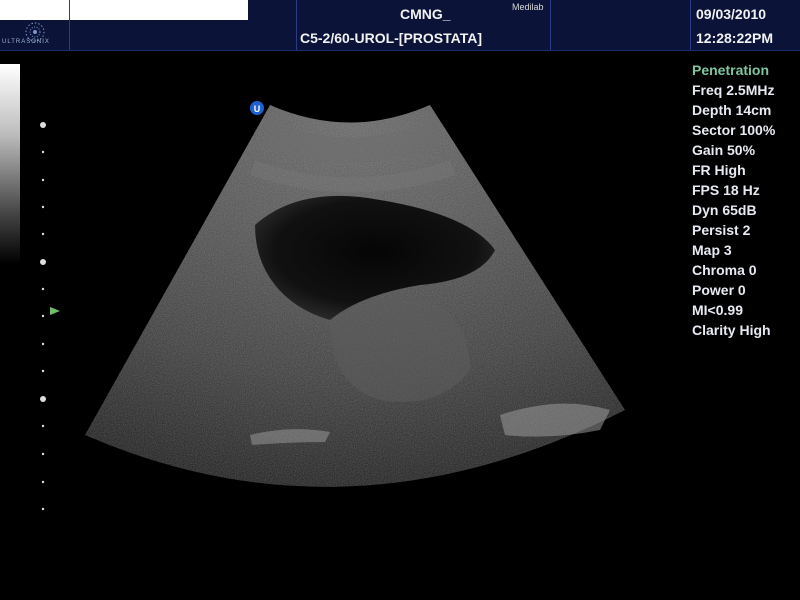 This screenshot has width=800, height=600. What do you see at coordinates (712, 250) in the screenshot?
I see `param-map: Map 3` at bounding box center [712, 250].